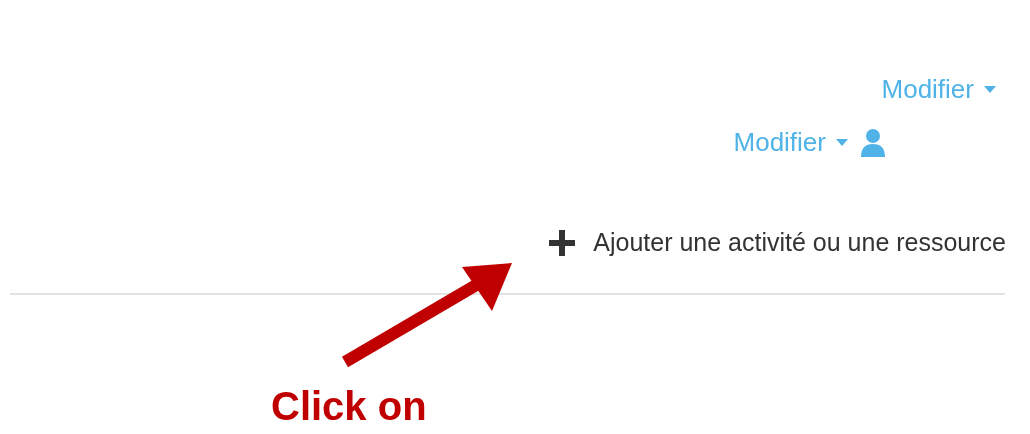 The height and width of the screenshot is (434, 1030). I want to click on user-icon, so click(873, 142).